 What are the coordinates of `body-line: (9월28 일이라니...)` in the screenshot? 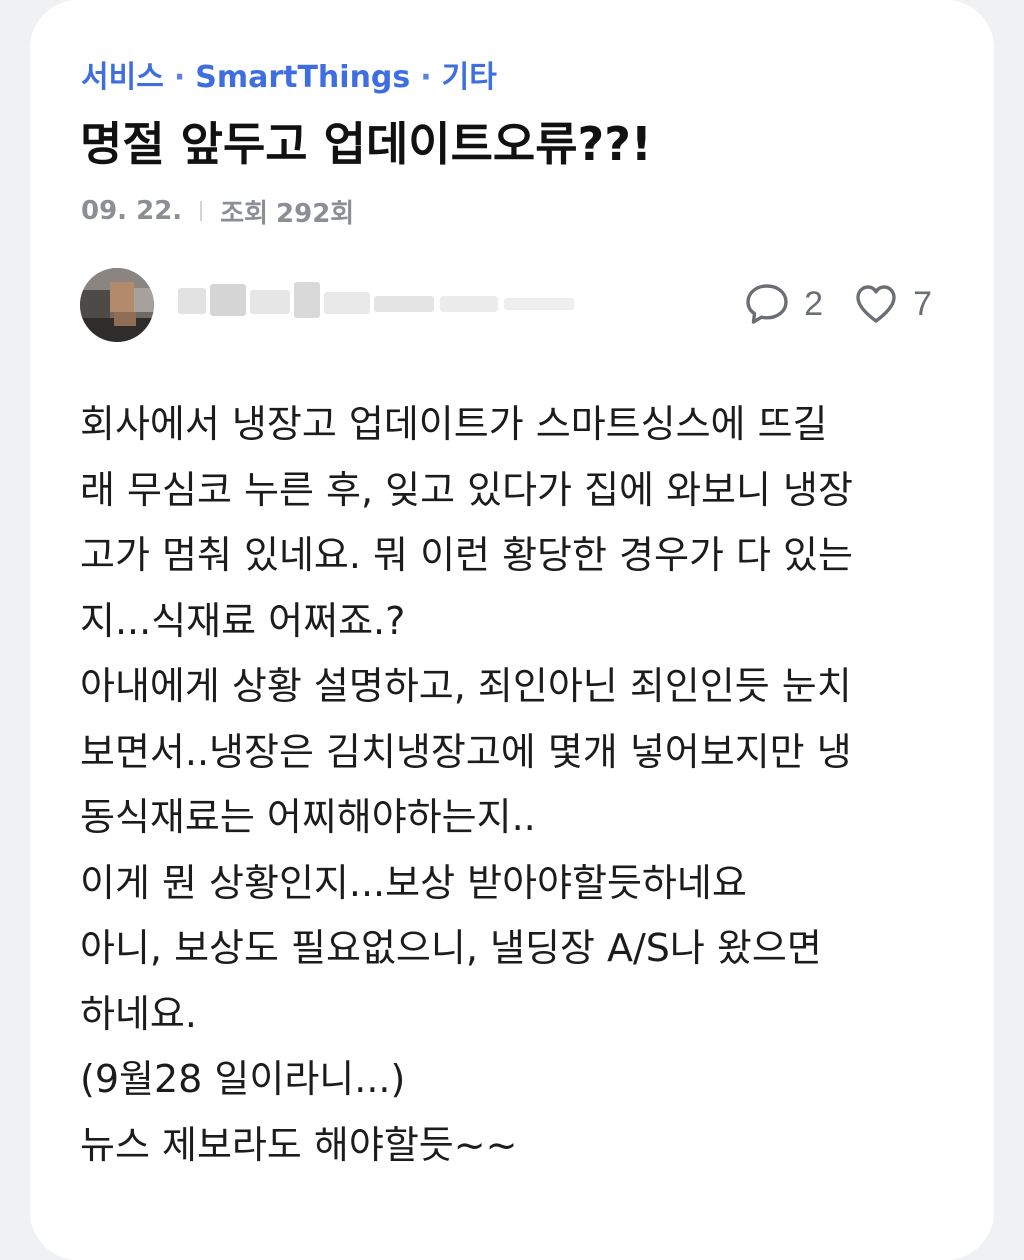 It's located at (243, 1079).